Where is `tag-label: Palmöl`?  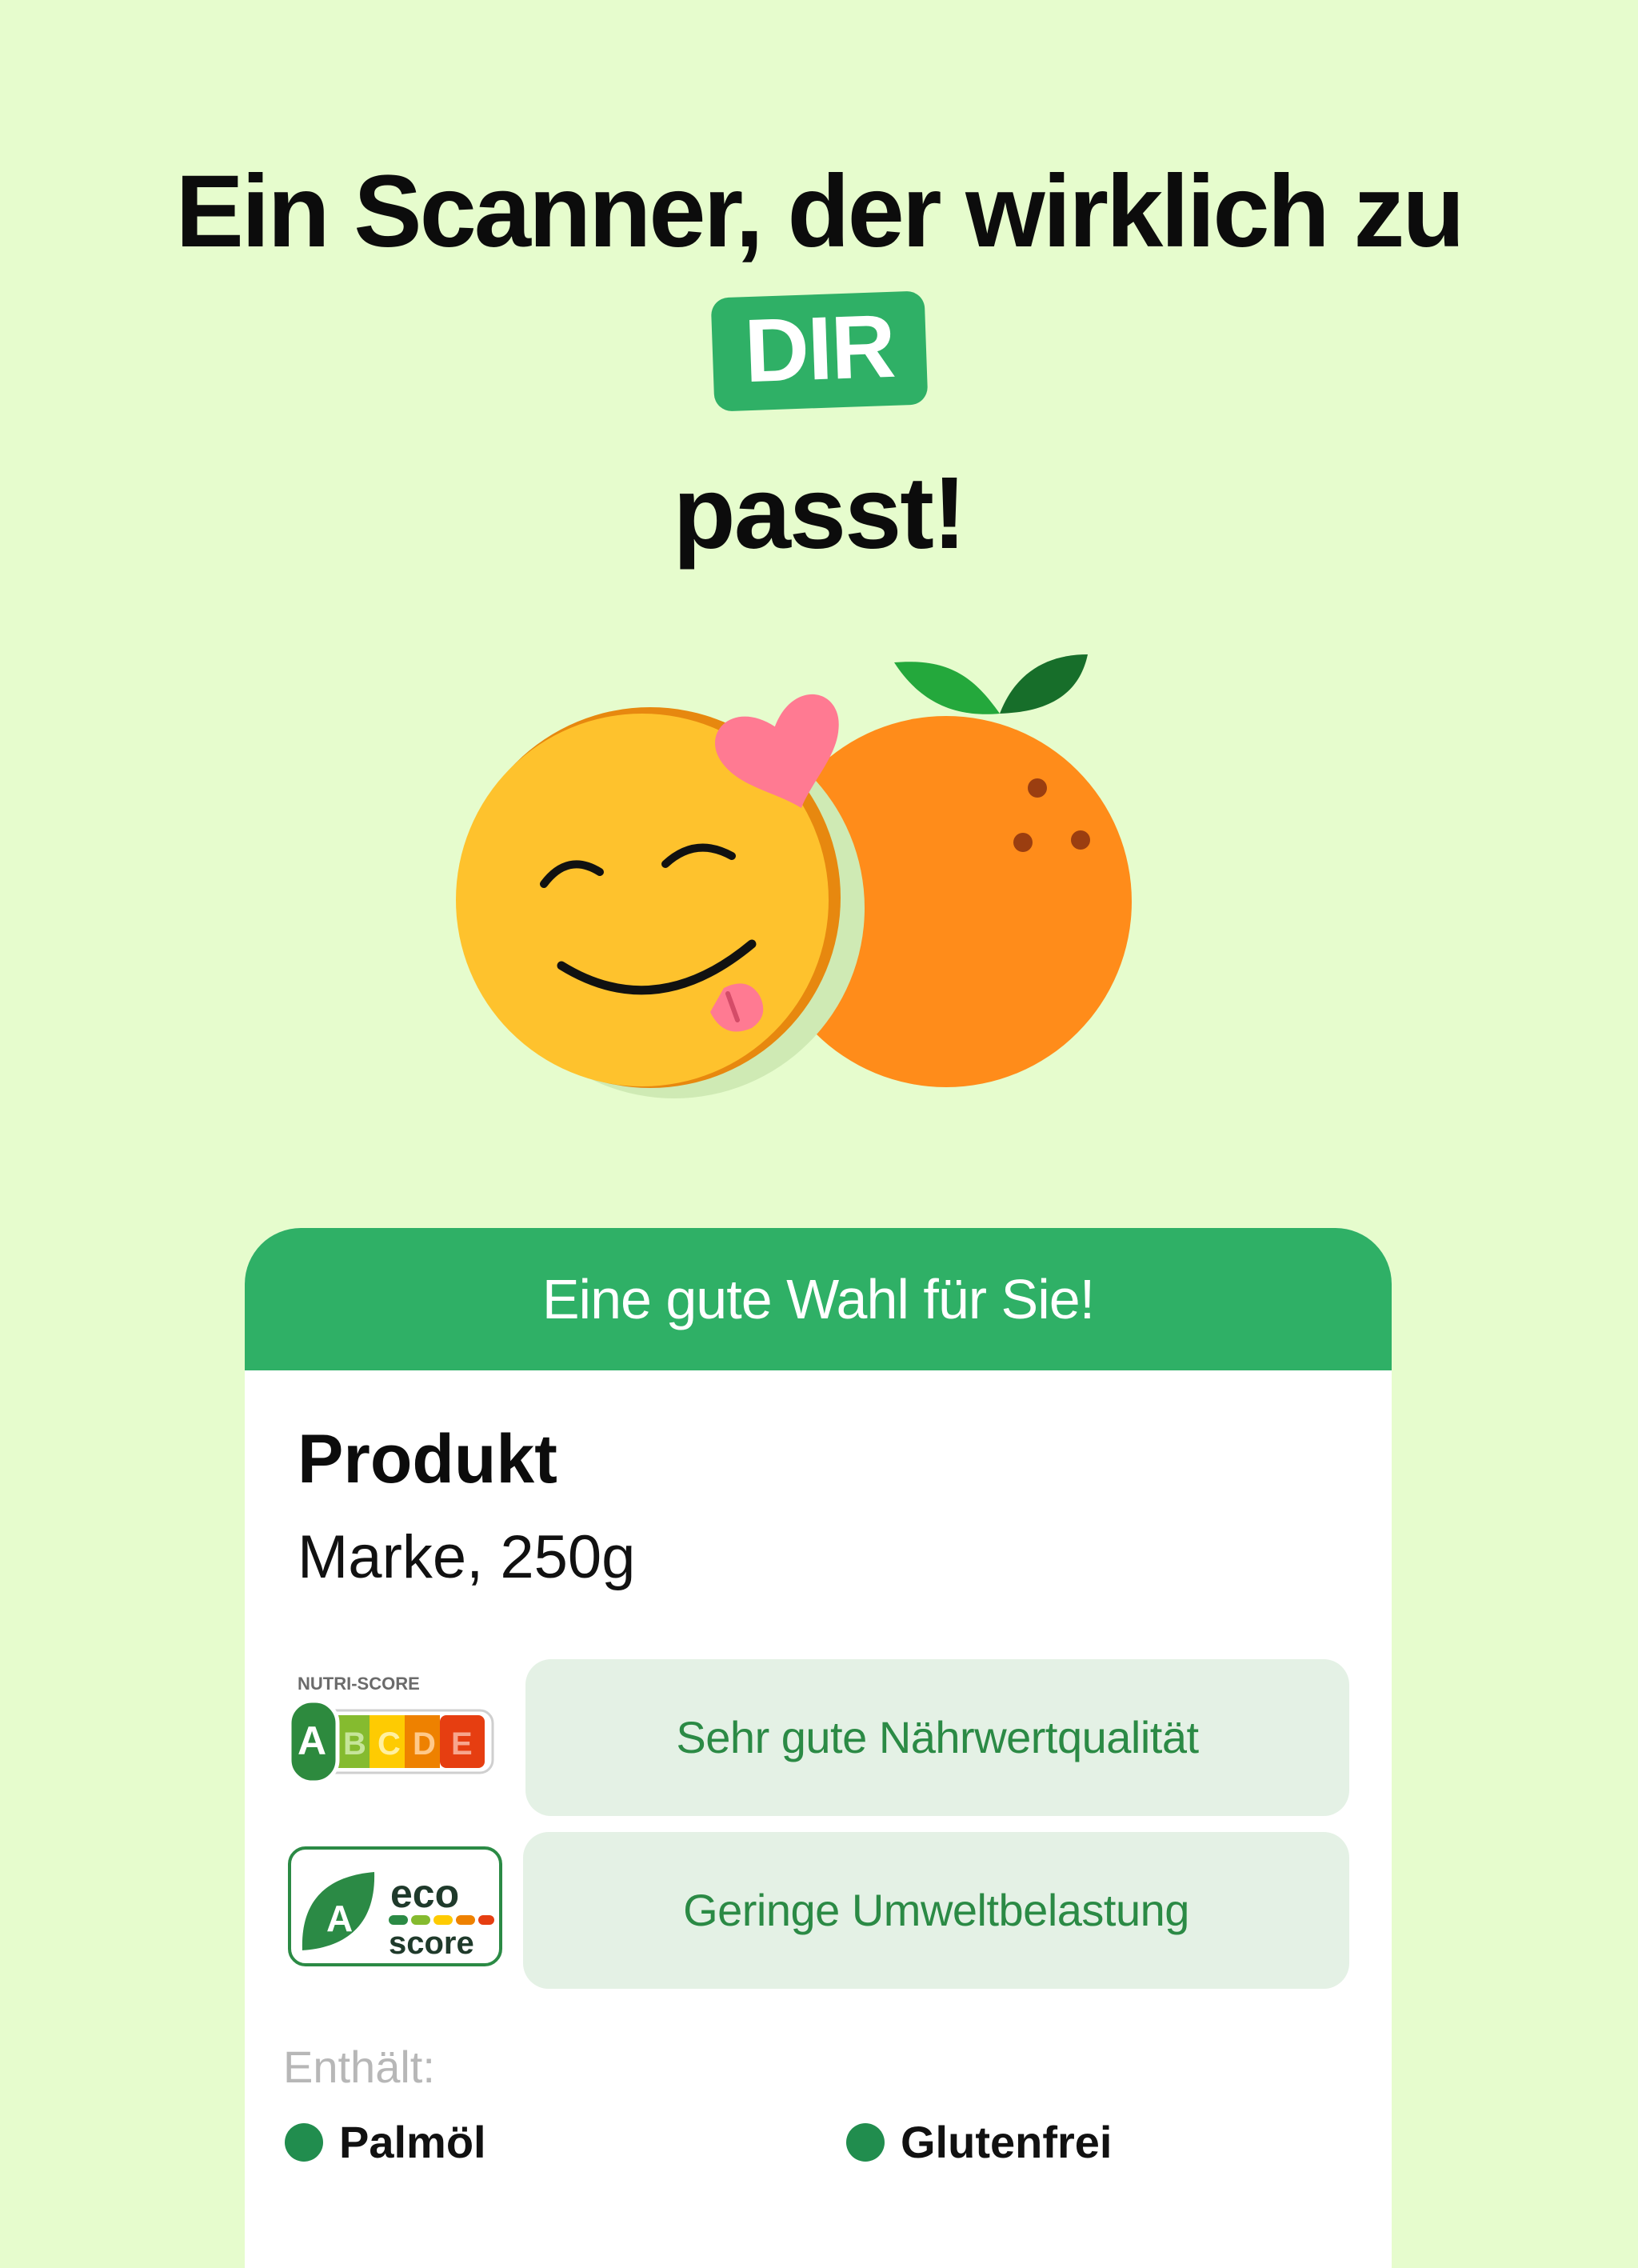 tag-label: Palmöl is located at coordinates (412, 2142).